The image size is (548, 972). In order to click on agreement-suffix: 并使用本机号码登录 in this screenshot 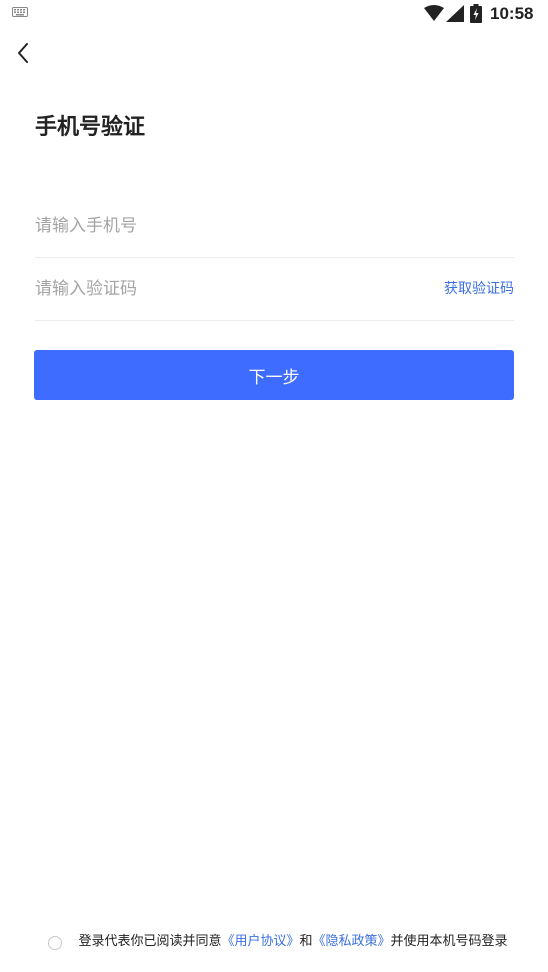, I will do `click(449, 941)`.